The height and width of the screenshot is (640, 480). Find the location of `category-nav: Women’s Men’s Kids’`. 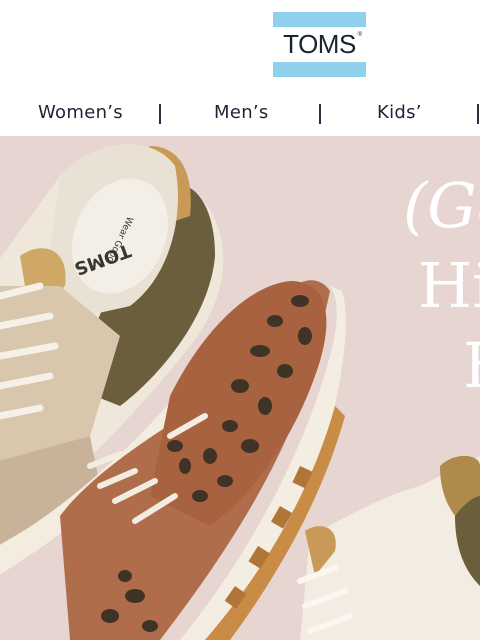

category-nav: Women’s Men’s Kids’ is located at coordinates (240, 114).